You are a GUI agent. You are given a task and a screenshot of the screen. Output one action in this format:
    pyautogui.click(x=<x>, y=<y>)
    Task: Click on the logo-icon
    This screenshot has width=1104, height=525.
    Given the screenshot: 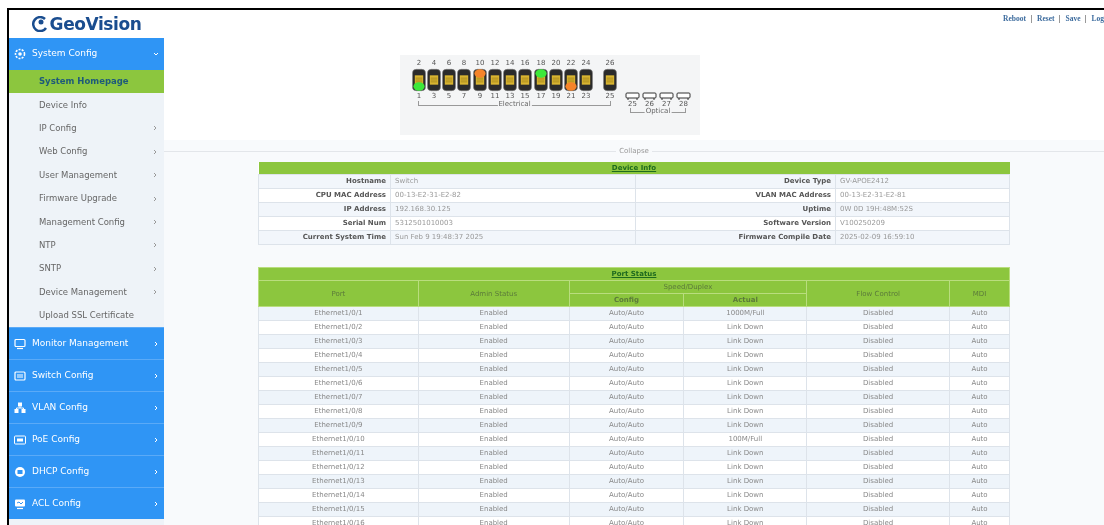 What is the action you would take?
    pyautogui.click(x=39, y=24)
    